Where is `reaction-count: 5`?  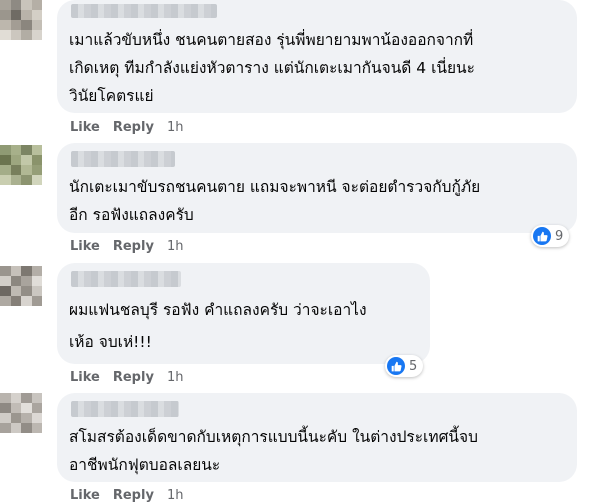 reaction-count: 5 is located at coordinates (404, 366).